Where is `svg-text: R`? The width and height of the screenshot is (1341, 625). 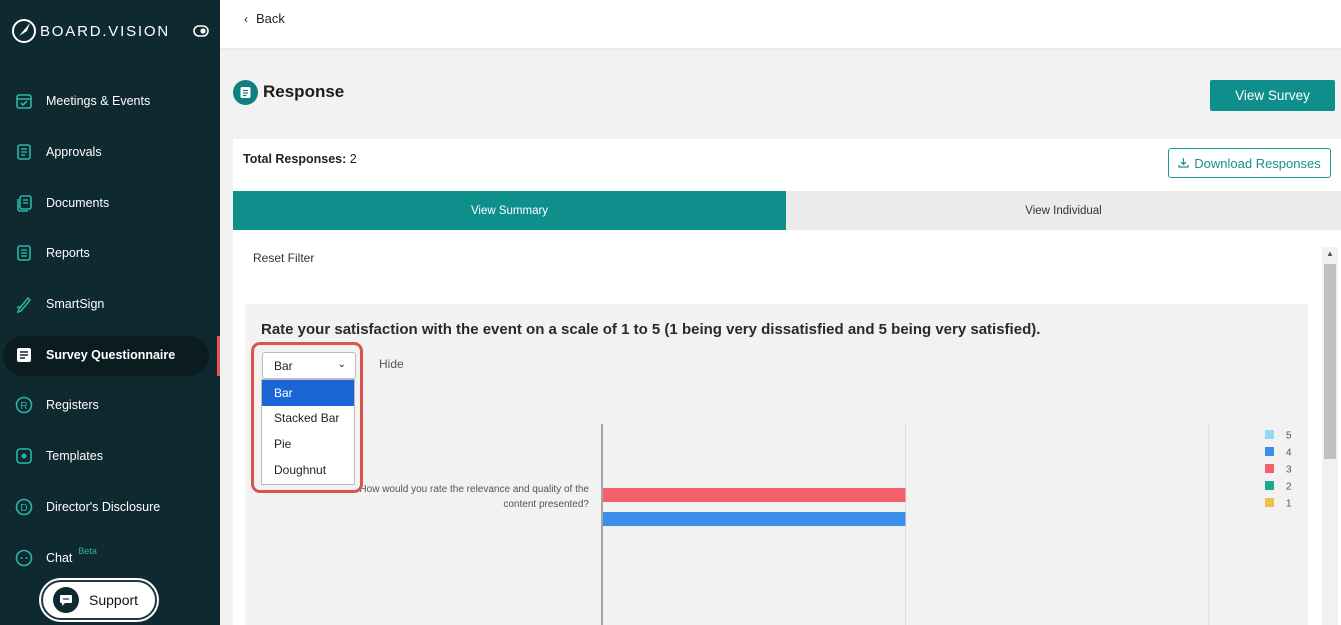
svg-text: R is located at coordinates (23, 406).